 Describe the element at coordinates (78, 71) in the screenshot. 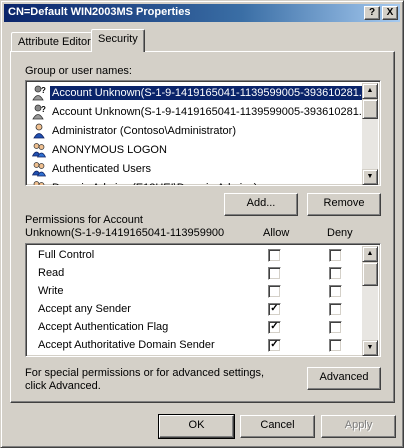

I see `group-names-label: Group or user names:` at that location.